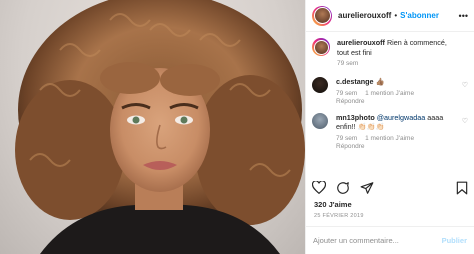 The width and height of the screenshot is (474, 254). What do you see at coordinates (454, 240) in the screenshot?
I see `publish-button: Publier` at bounding box center [454, 240].